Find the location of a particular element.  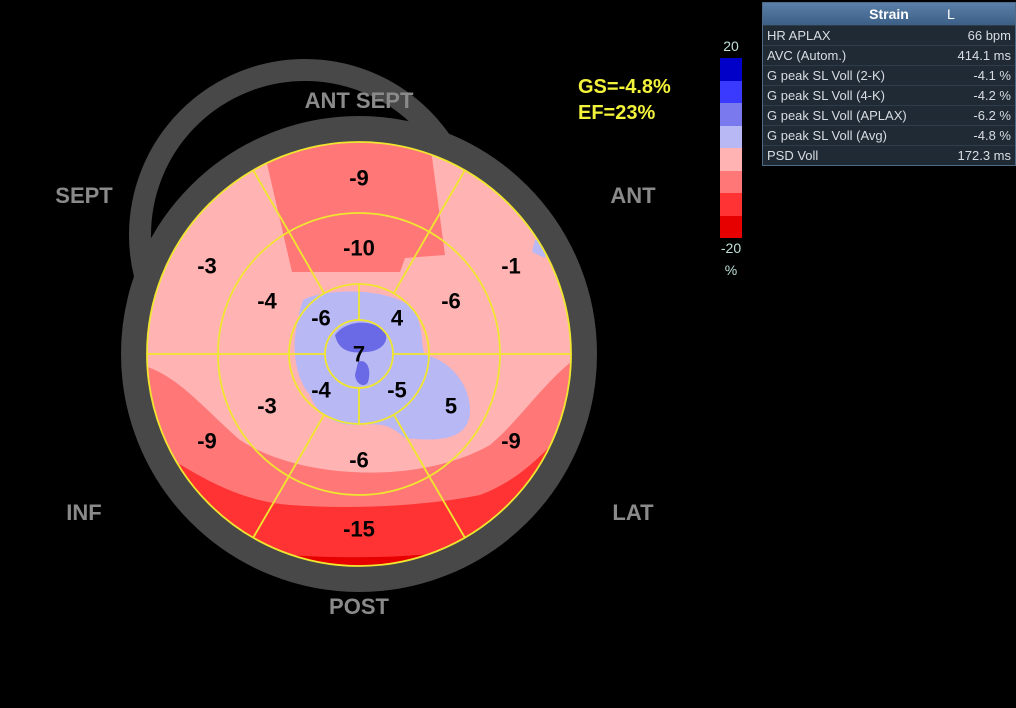

strain-panel-row-label: G peak SL Voll (APLAX) is located at coordinates (837, 115).